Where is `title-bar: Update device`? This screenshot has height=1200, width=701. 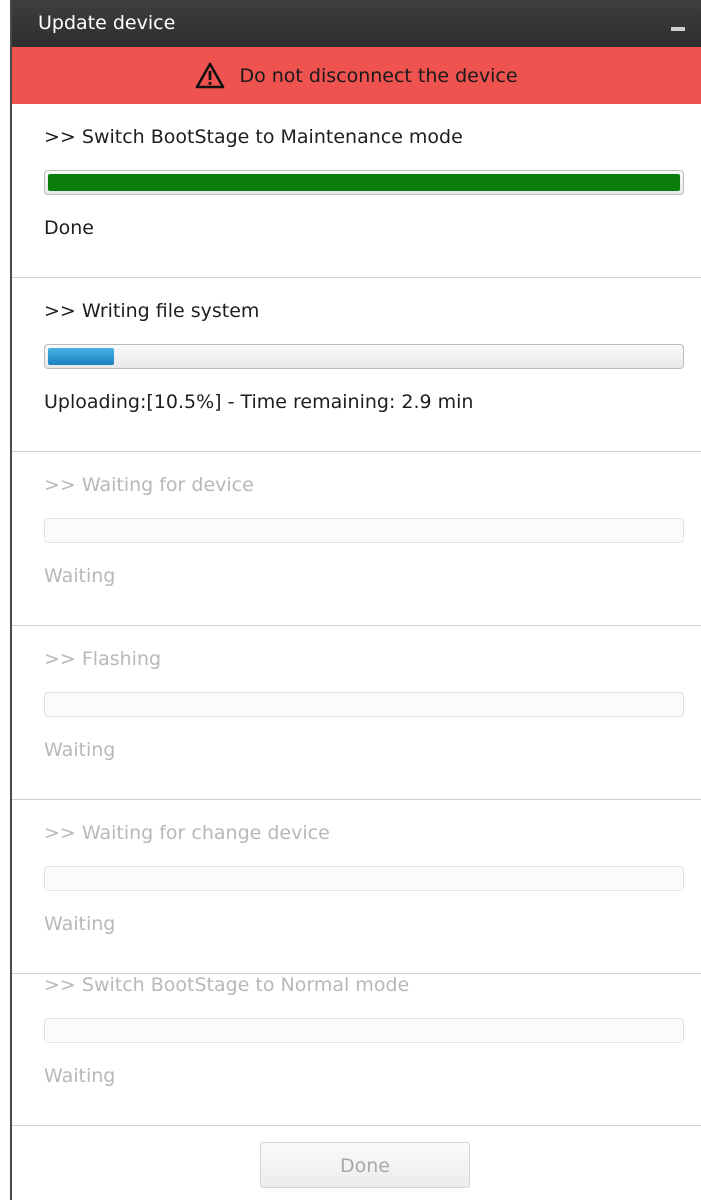
title-bar: Update device is located at coordinates (356, 23).